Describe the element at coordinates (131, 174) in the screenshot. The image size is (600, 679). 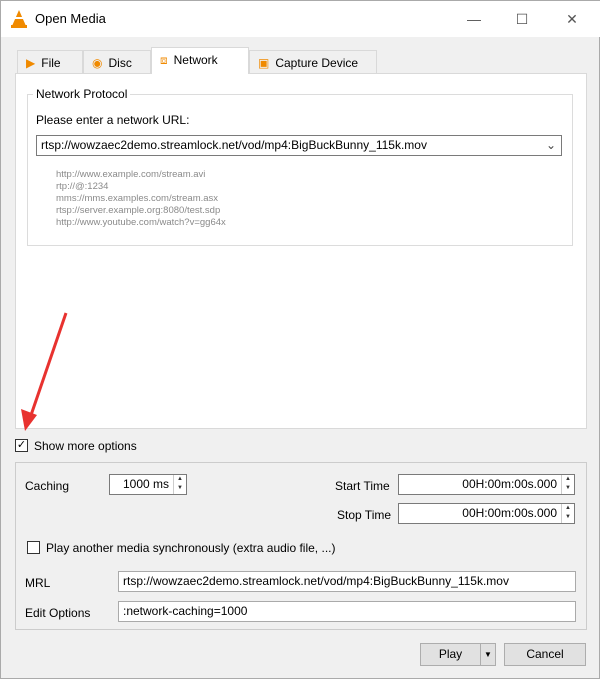
I see `example-url: http://www.example.com/stream.avi` at that location.